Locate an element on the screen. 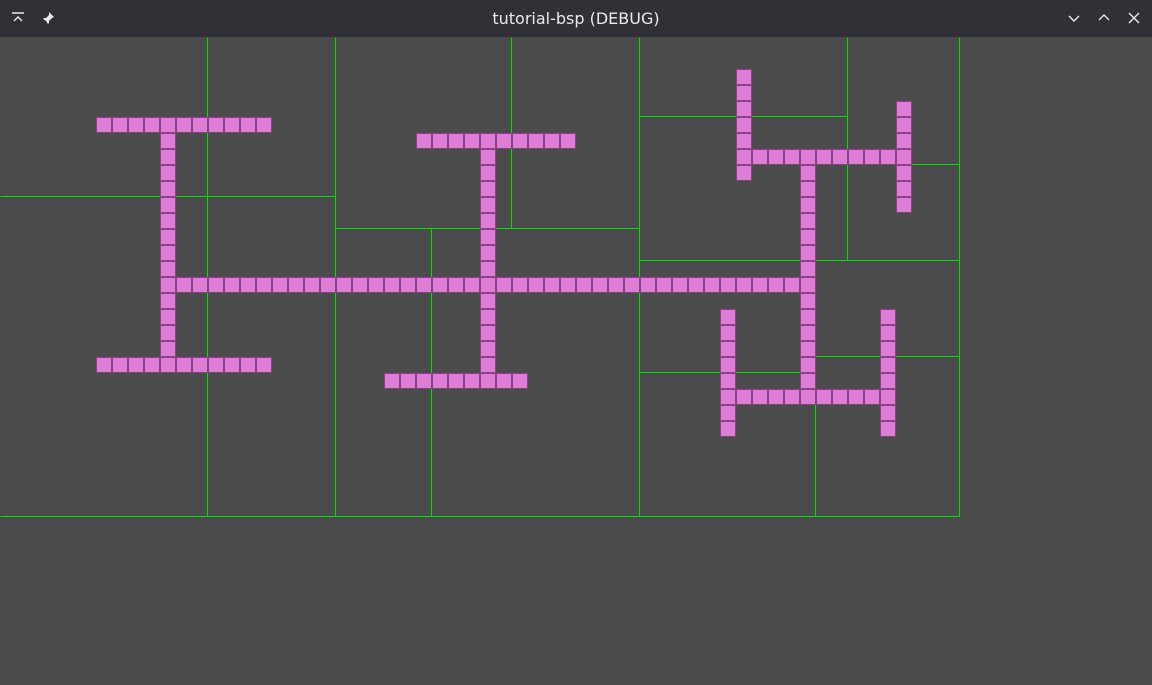 This screenshot has width=1152, height=685. window-title: tutorial-bsp (DEBUG) is located at coordinates (576, 18).